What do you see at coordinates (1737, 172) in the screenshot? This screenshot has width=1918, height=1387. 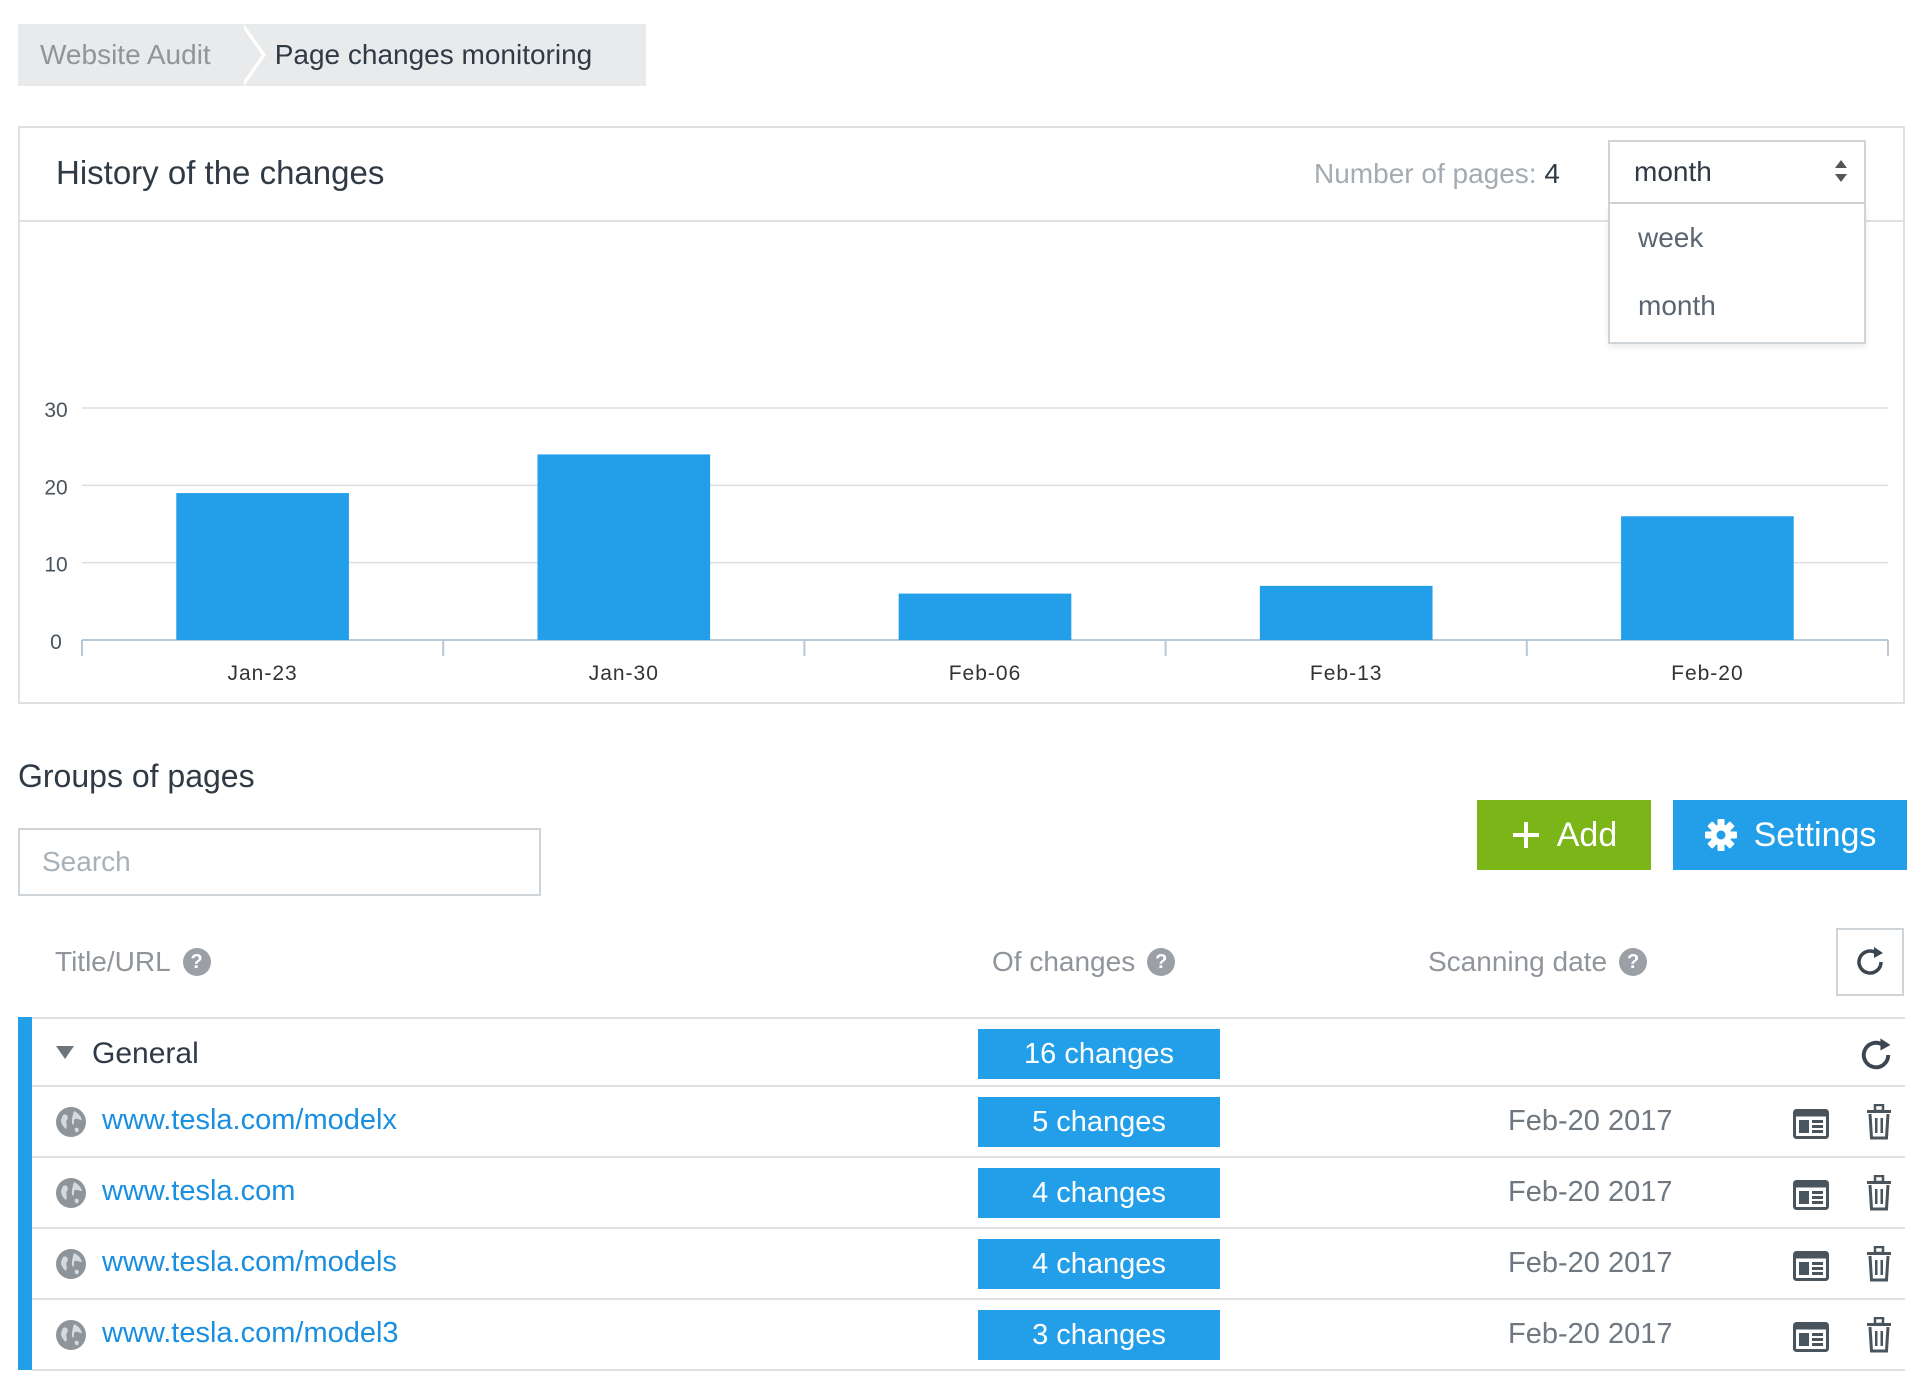 I see `period-select: month` at bounding box center [1737, 172].